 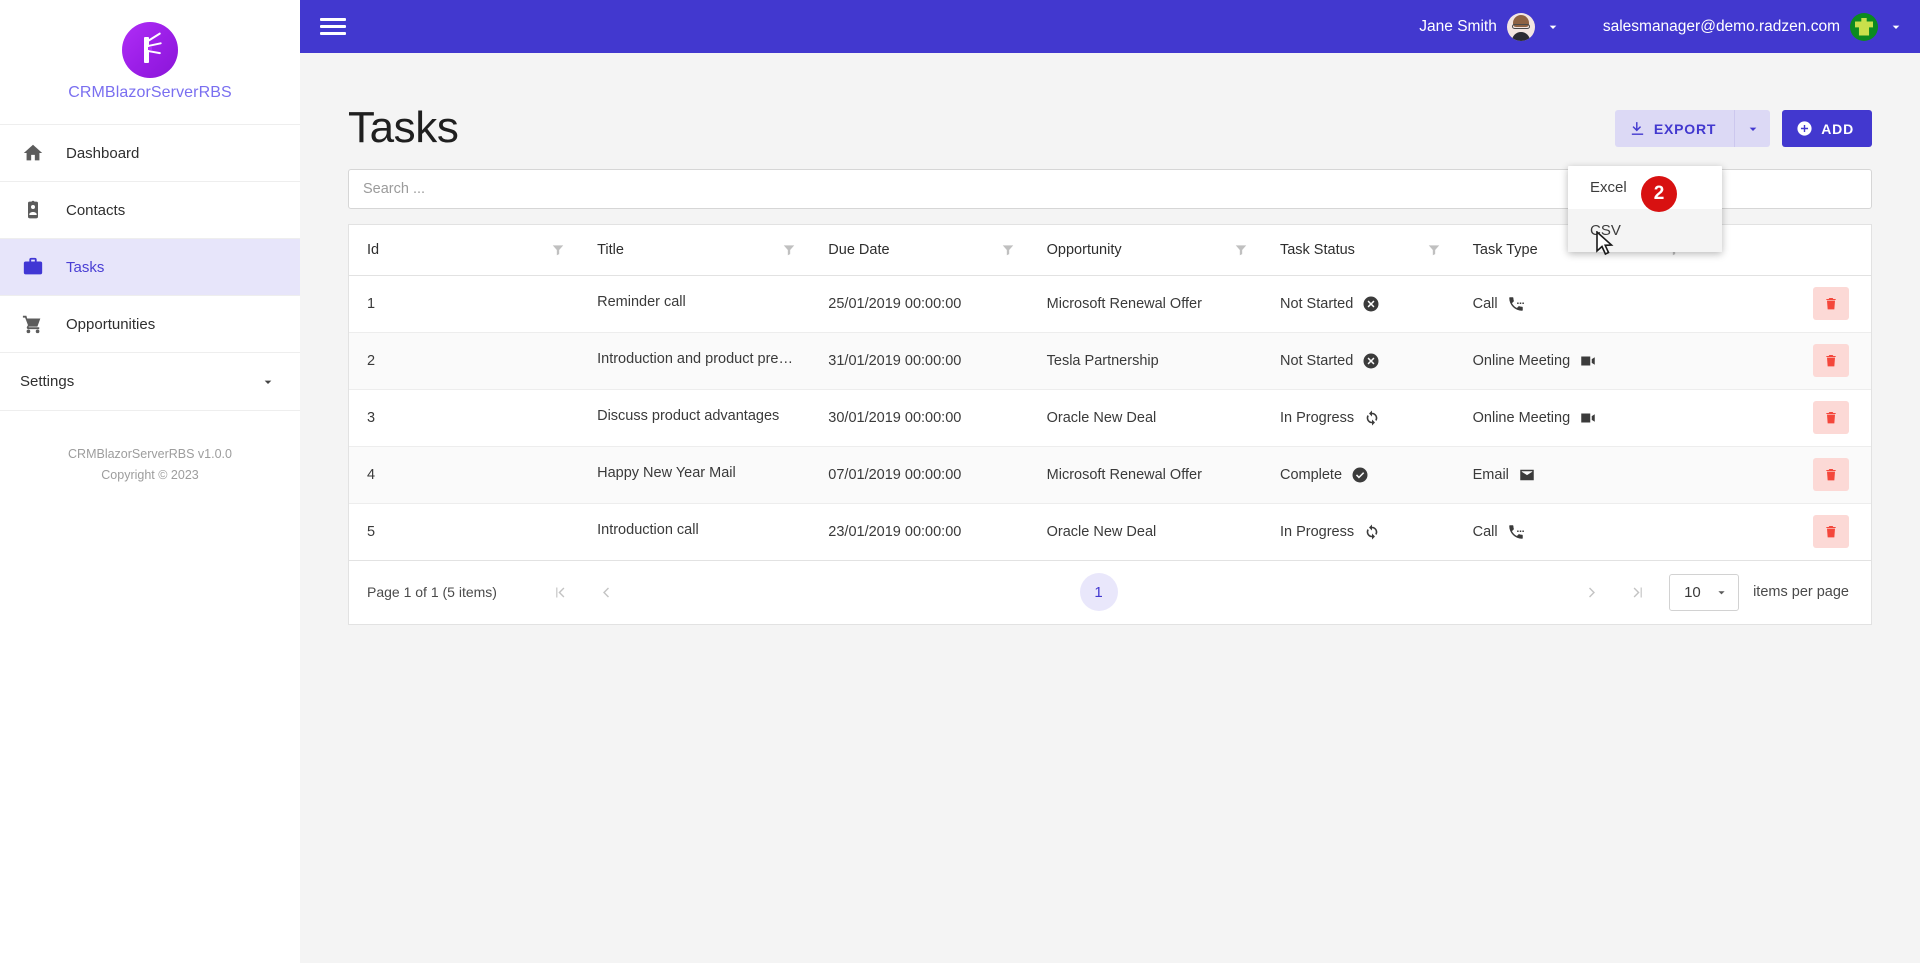 What do you see at coordinates (859, 249) in the screenshot?
I see `column-label: Due Date` at bounding box center [859, 249].